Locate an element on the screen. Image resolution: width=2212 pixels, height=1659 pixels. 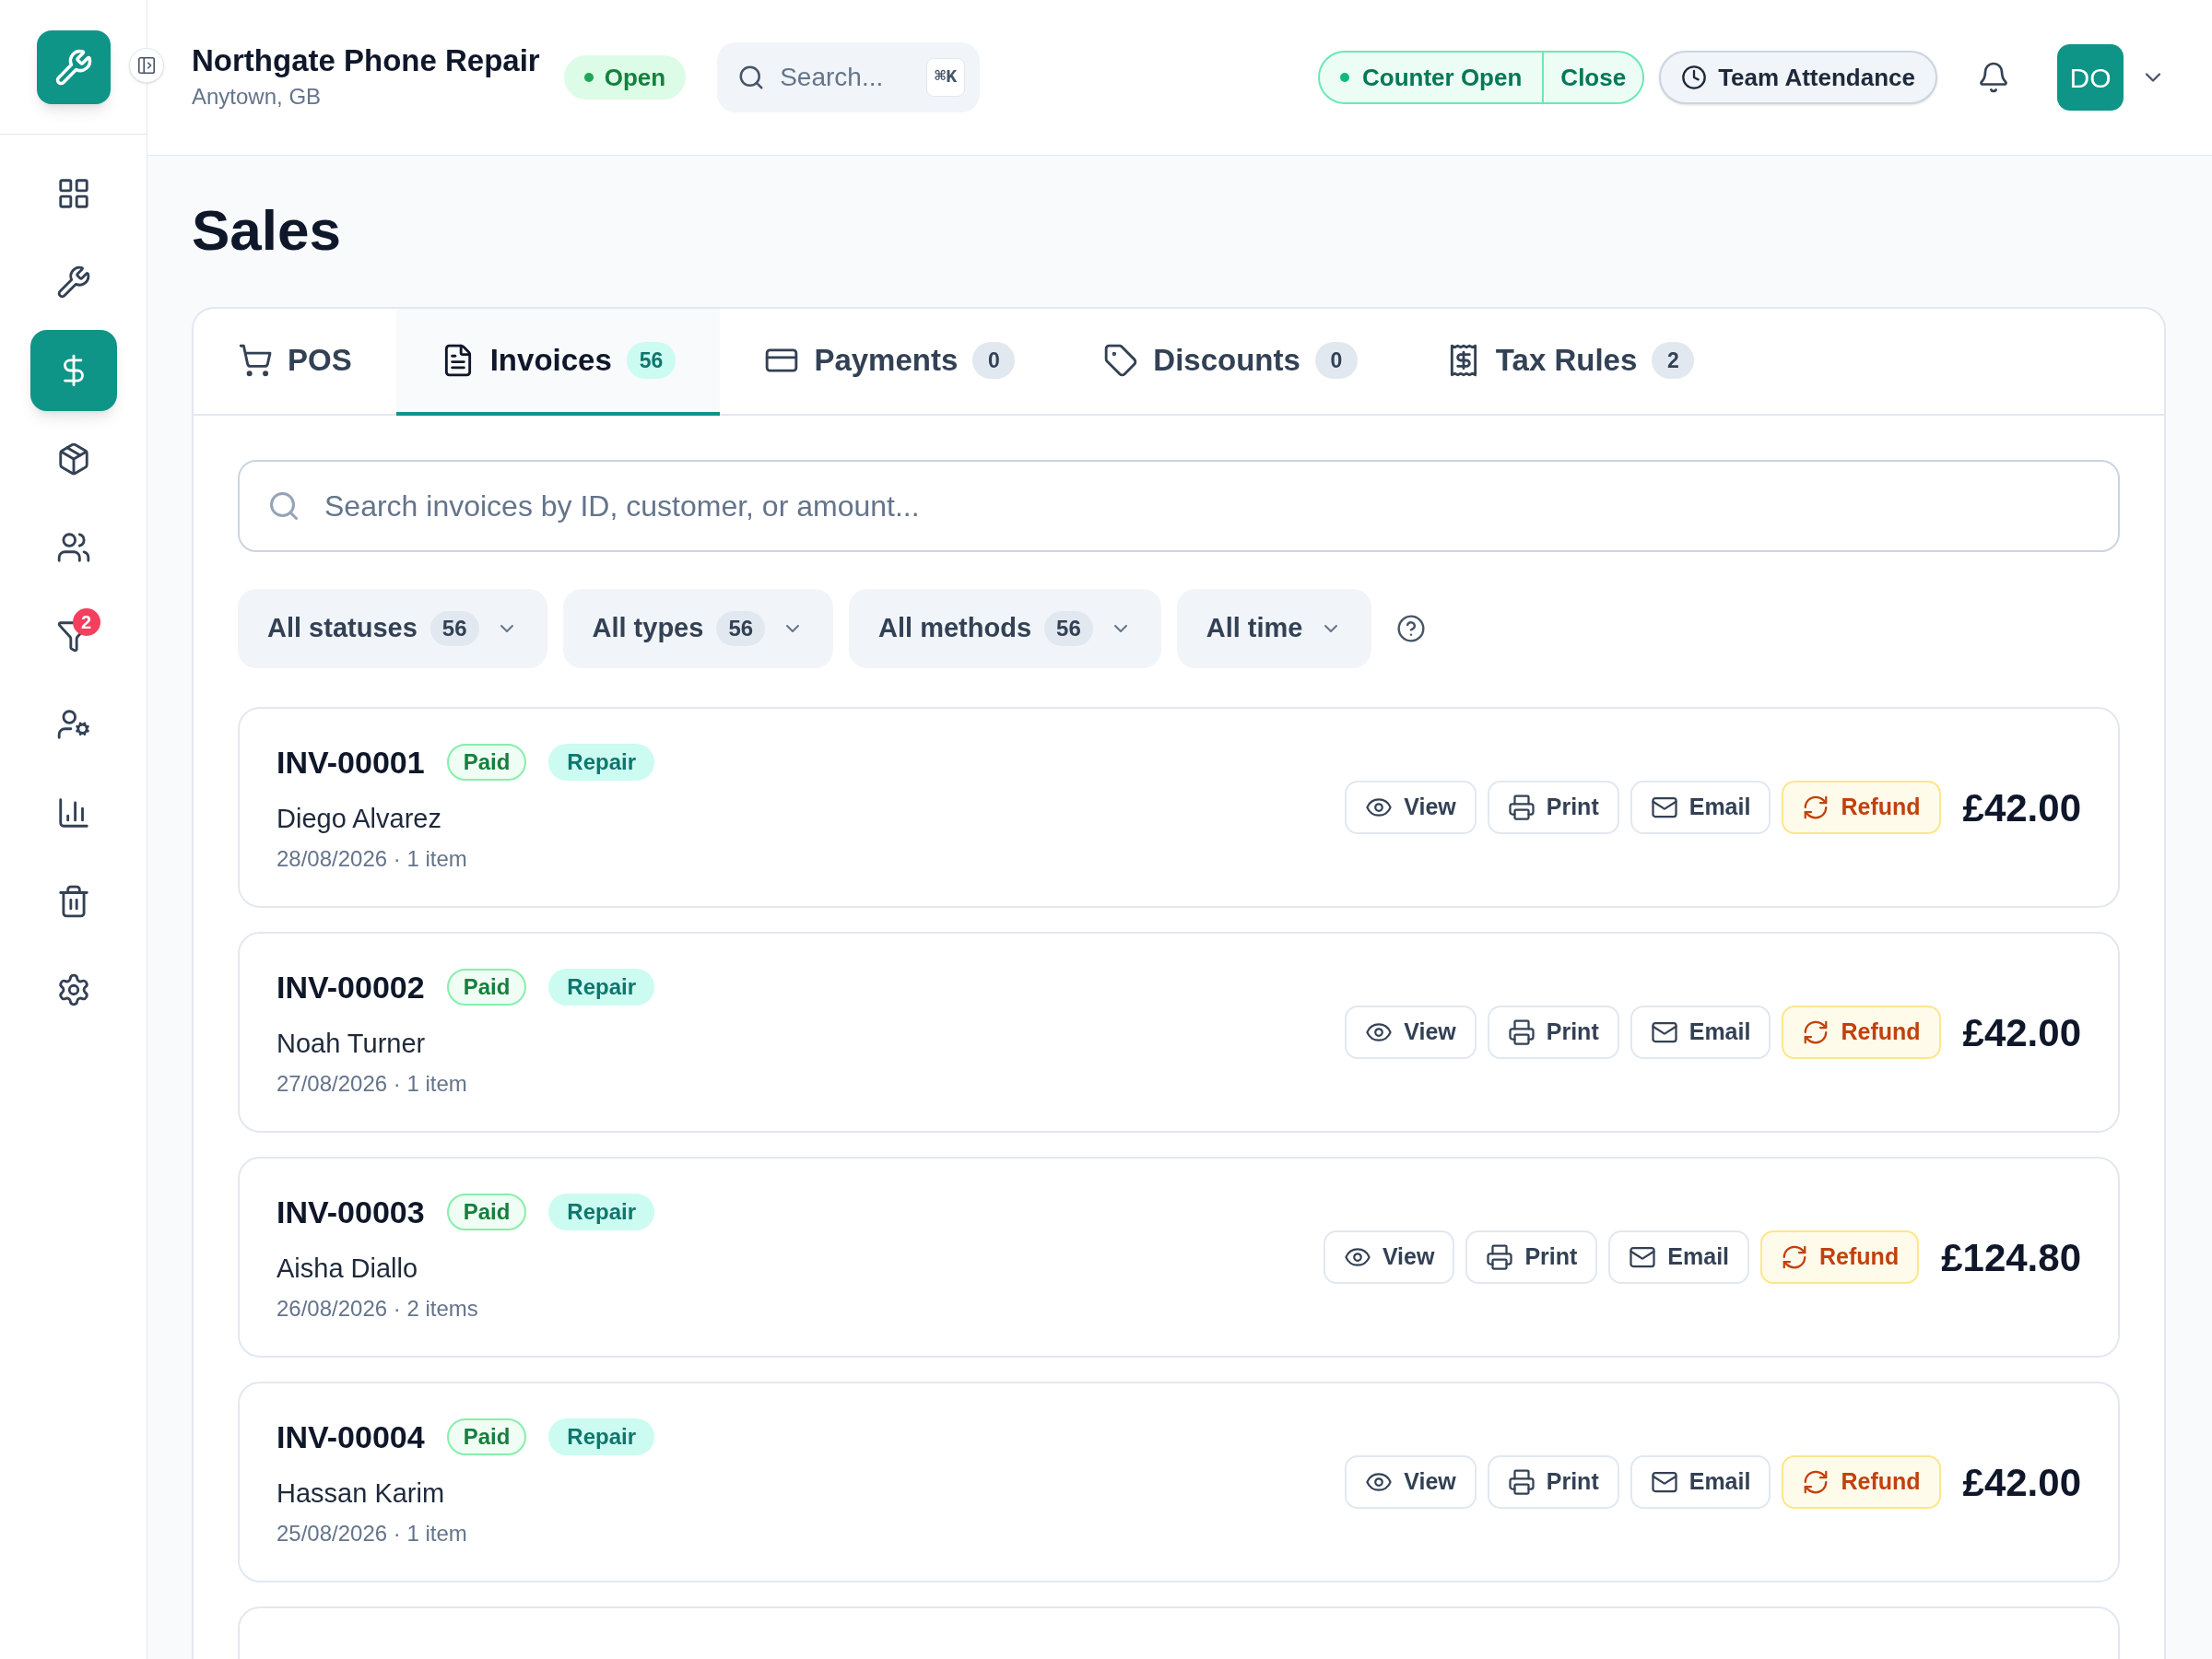
team-attendance-button: Team Attendance is located at coordinates (1798, 77).